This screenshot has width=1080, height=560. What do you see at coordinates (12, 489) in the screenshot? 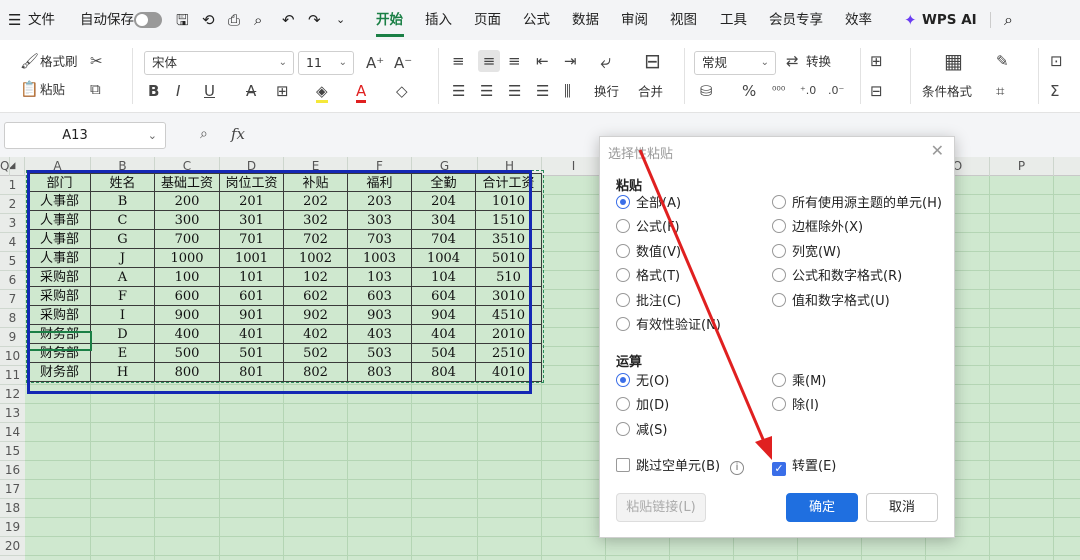
I see `row-header-17: 17` at bounding box center [12, 489].